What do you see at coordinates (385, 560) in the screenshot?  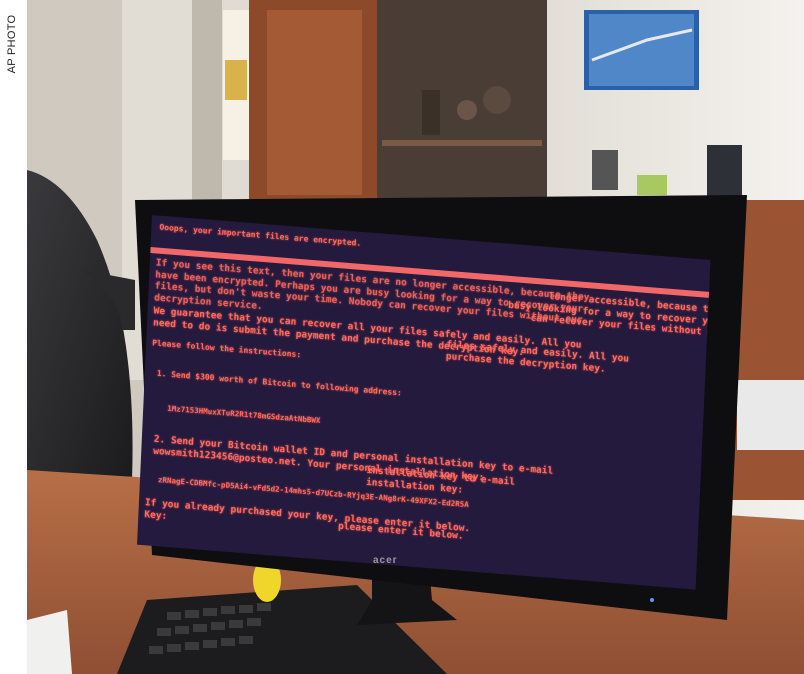 I see `monitor-brand-logo: acer` at bounding box center [385, 560].